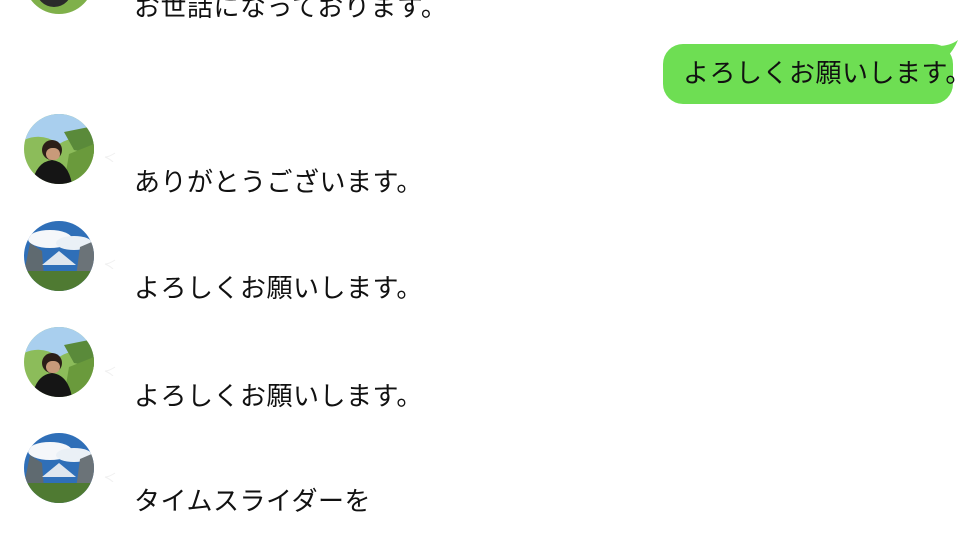 This screenshot has height=540, width=960. What do you see at coordinates (811, 74) in the screenshot?
I see `outgoing-message-bubble: よろしくお願いします。` at bounding box center [811, 74].